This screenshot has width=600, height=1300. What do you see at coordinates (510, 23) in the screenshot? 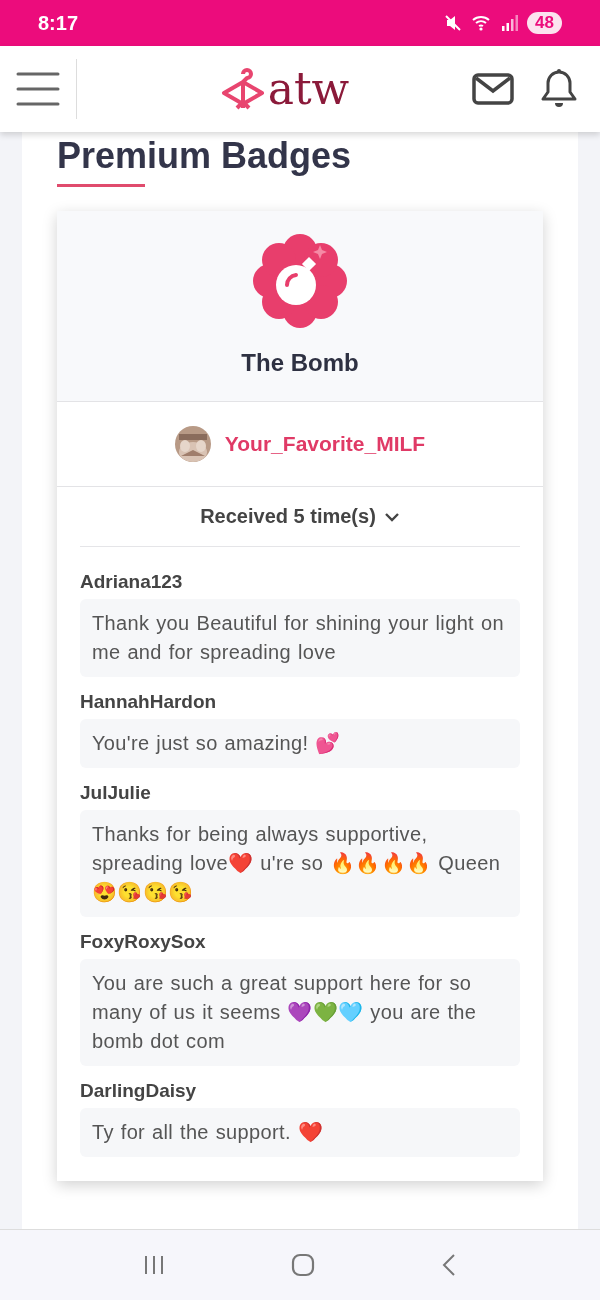
I see `signal-icon` at bounding box center [510, 23].